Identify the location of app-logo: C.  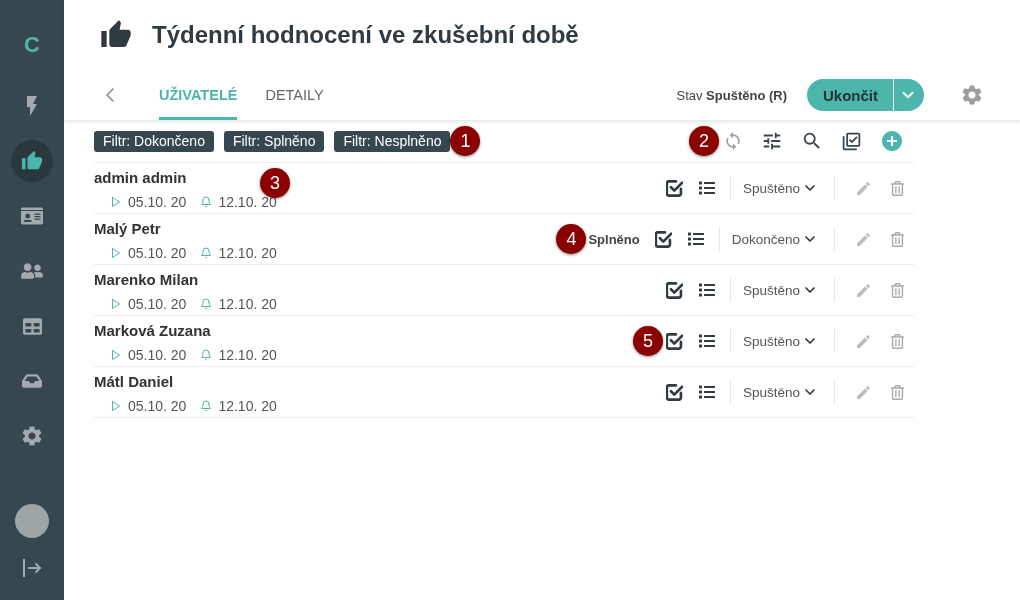
(32, 45).